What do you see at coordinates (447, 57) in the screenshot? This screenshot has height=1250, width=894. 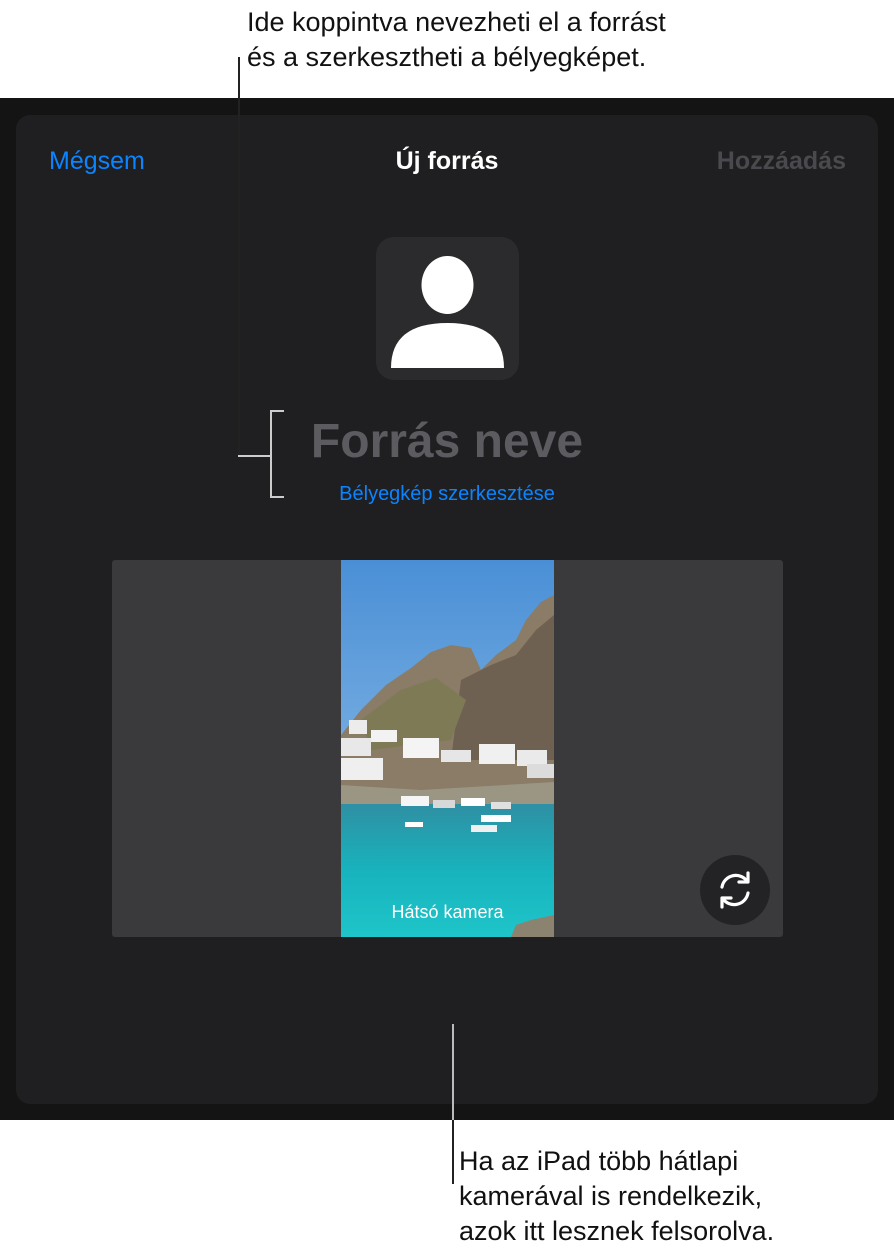 I see `top-callout-line-2: és a szerkesztheti a bélyegképet.` at bounding box center [447, 57].